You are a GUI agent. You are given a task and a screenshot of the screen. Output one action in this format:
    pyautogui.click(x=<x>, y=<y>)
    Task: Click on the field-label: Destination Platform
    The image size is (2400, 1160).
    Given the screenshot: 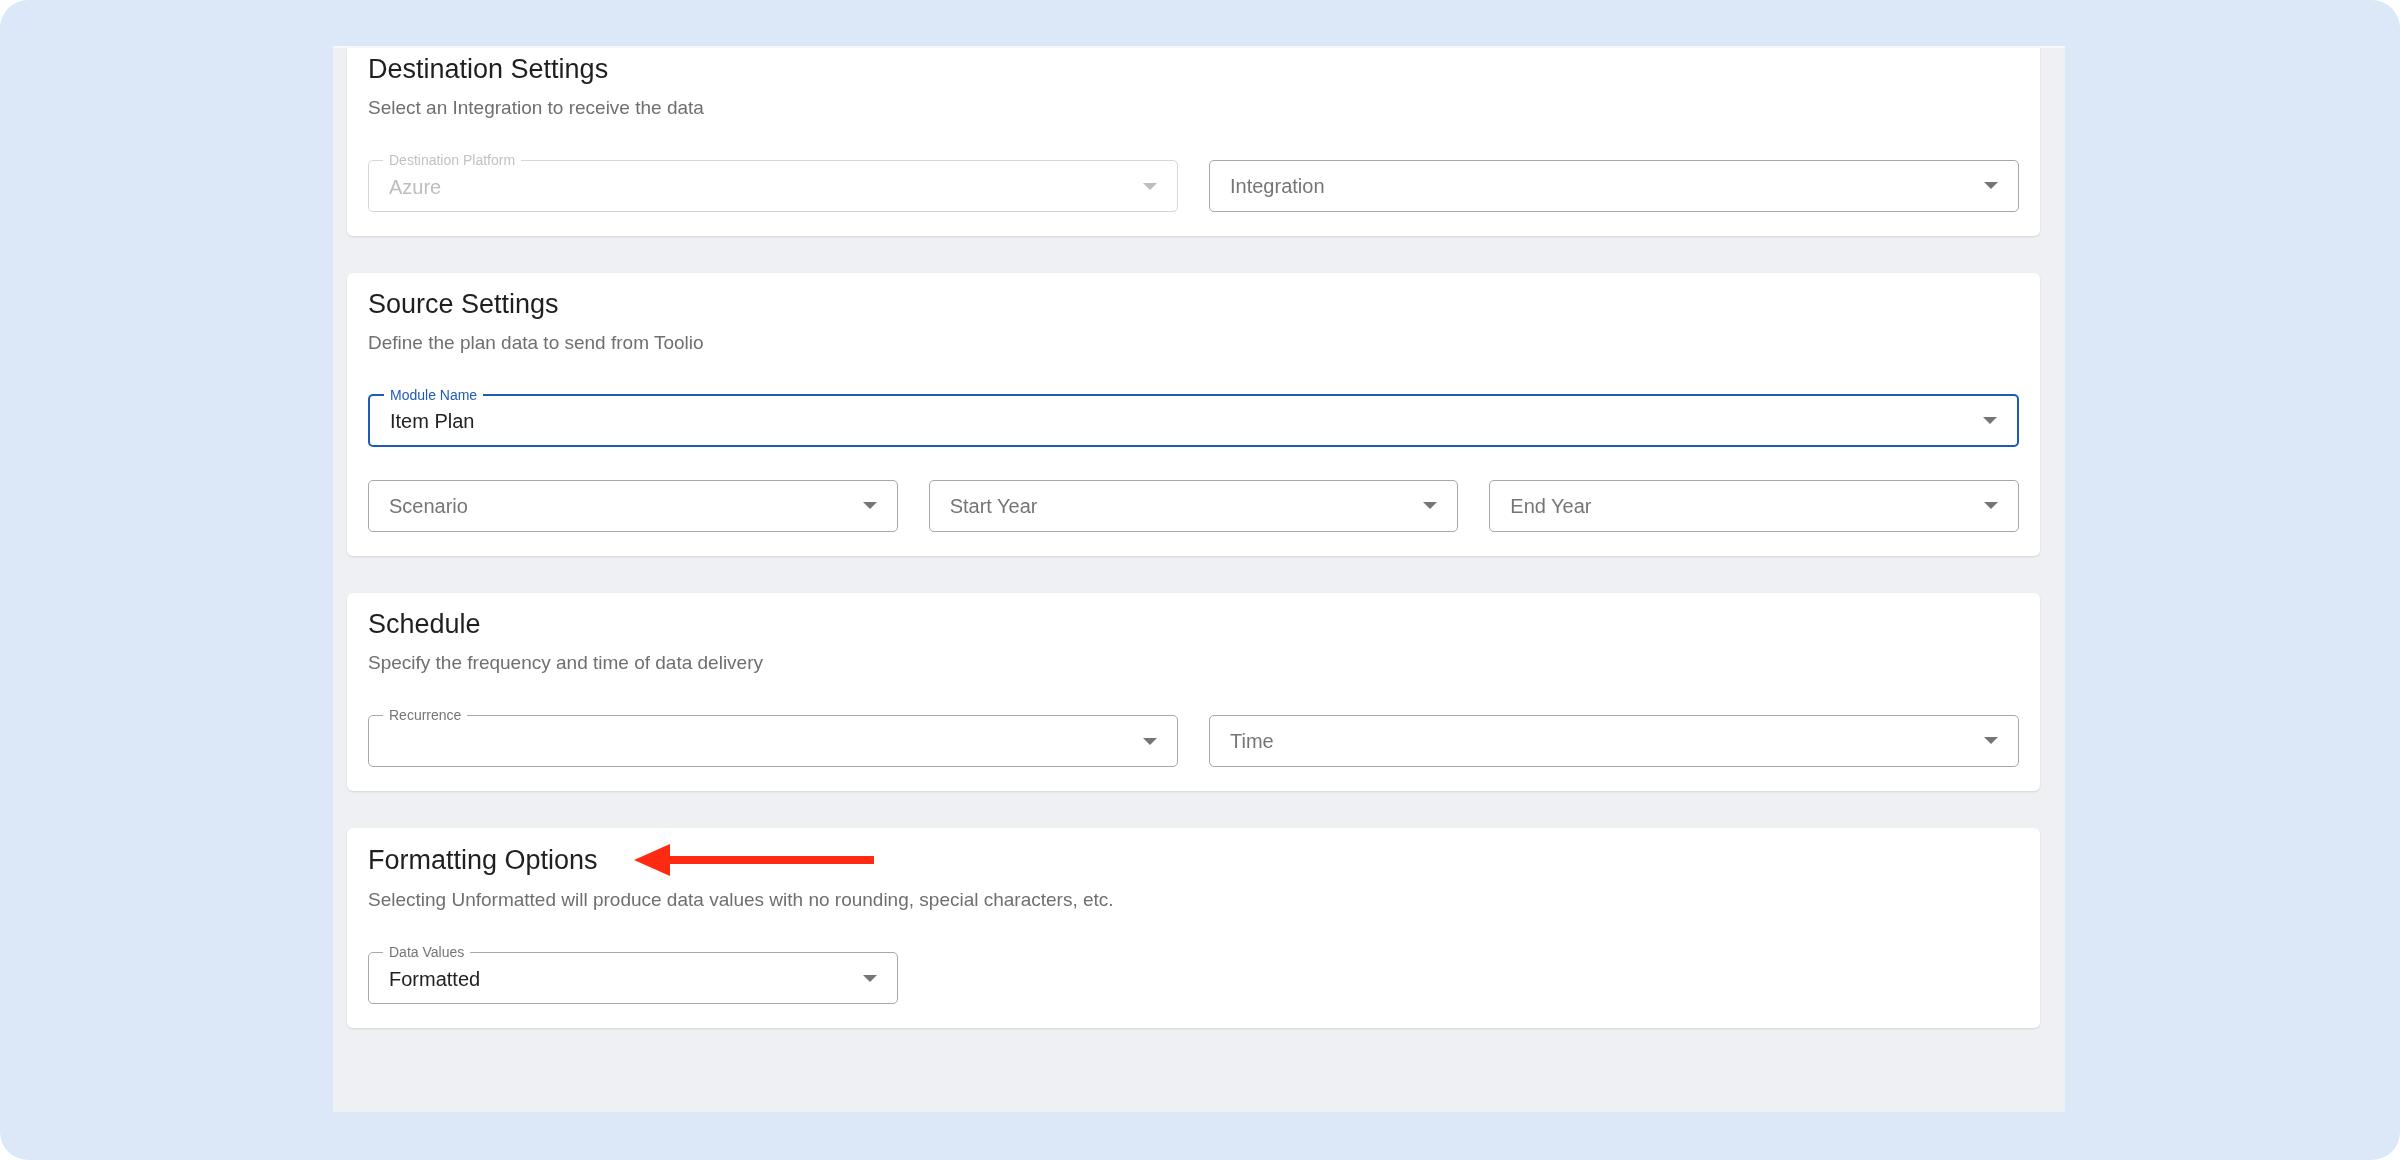 What is the action you would take?
    pyautogui.click(x=452, y=160)
    